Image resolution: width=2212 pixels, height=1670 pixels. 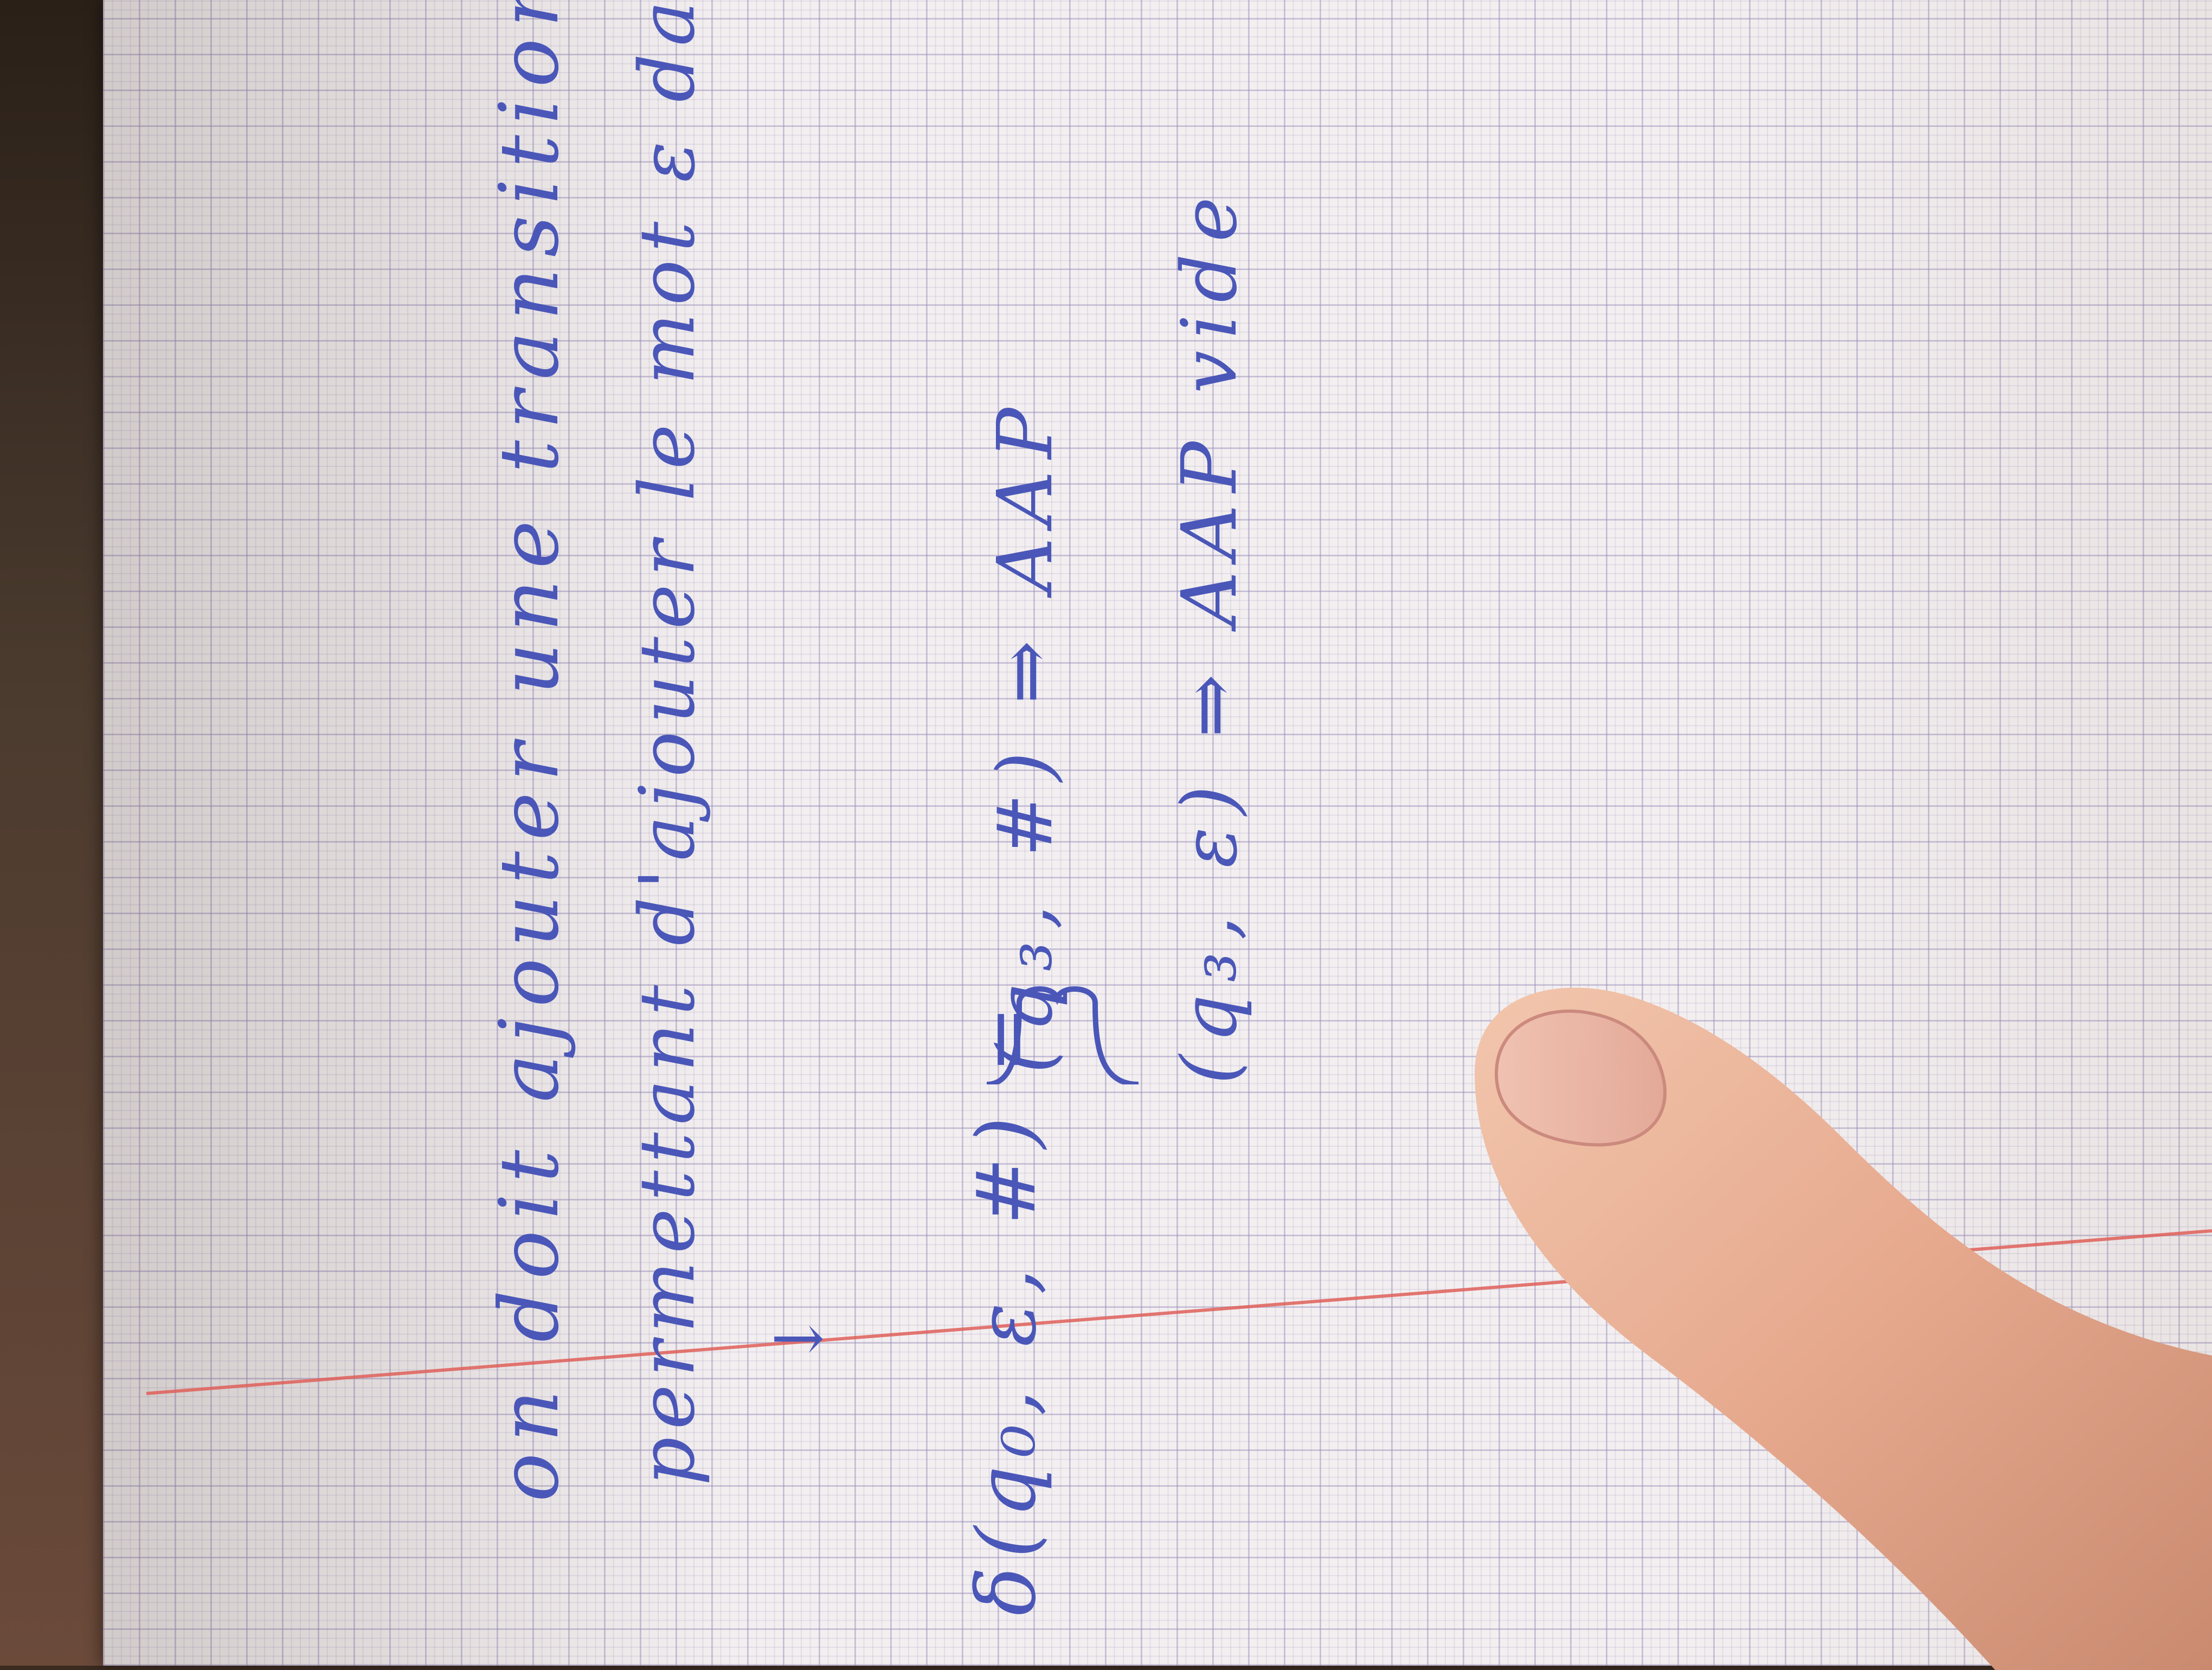 What do you see at coordinates (1007, 1307) in the screenshot?
I see `delta-lhs-text: δ(q₀, ε, #) =` at bounding box center [1007, 1307].